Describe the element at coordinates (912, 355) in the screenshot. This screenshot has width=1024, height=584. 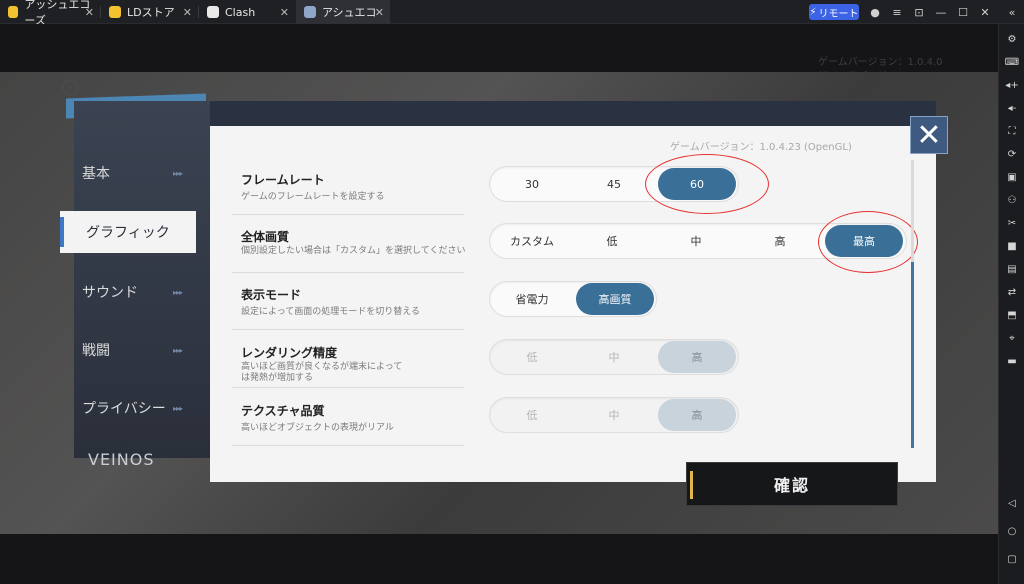
I see `scrollbar-thumb` at that location.